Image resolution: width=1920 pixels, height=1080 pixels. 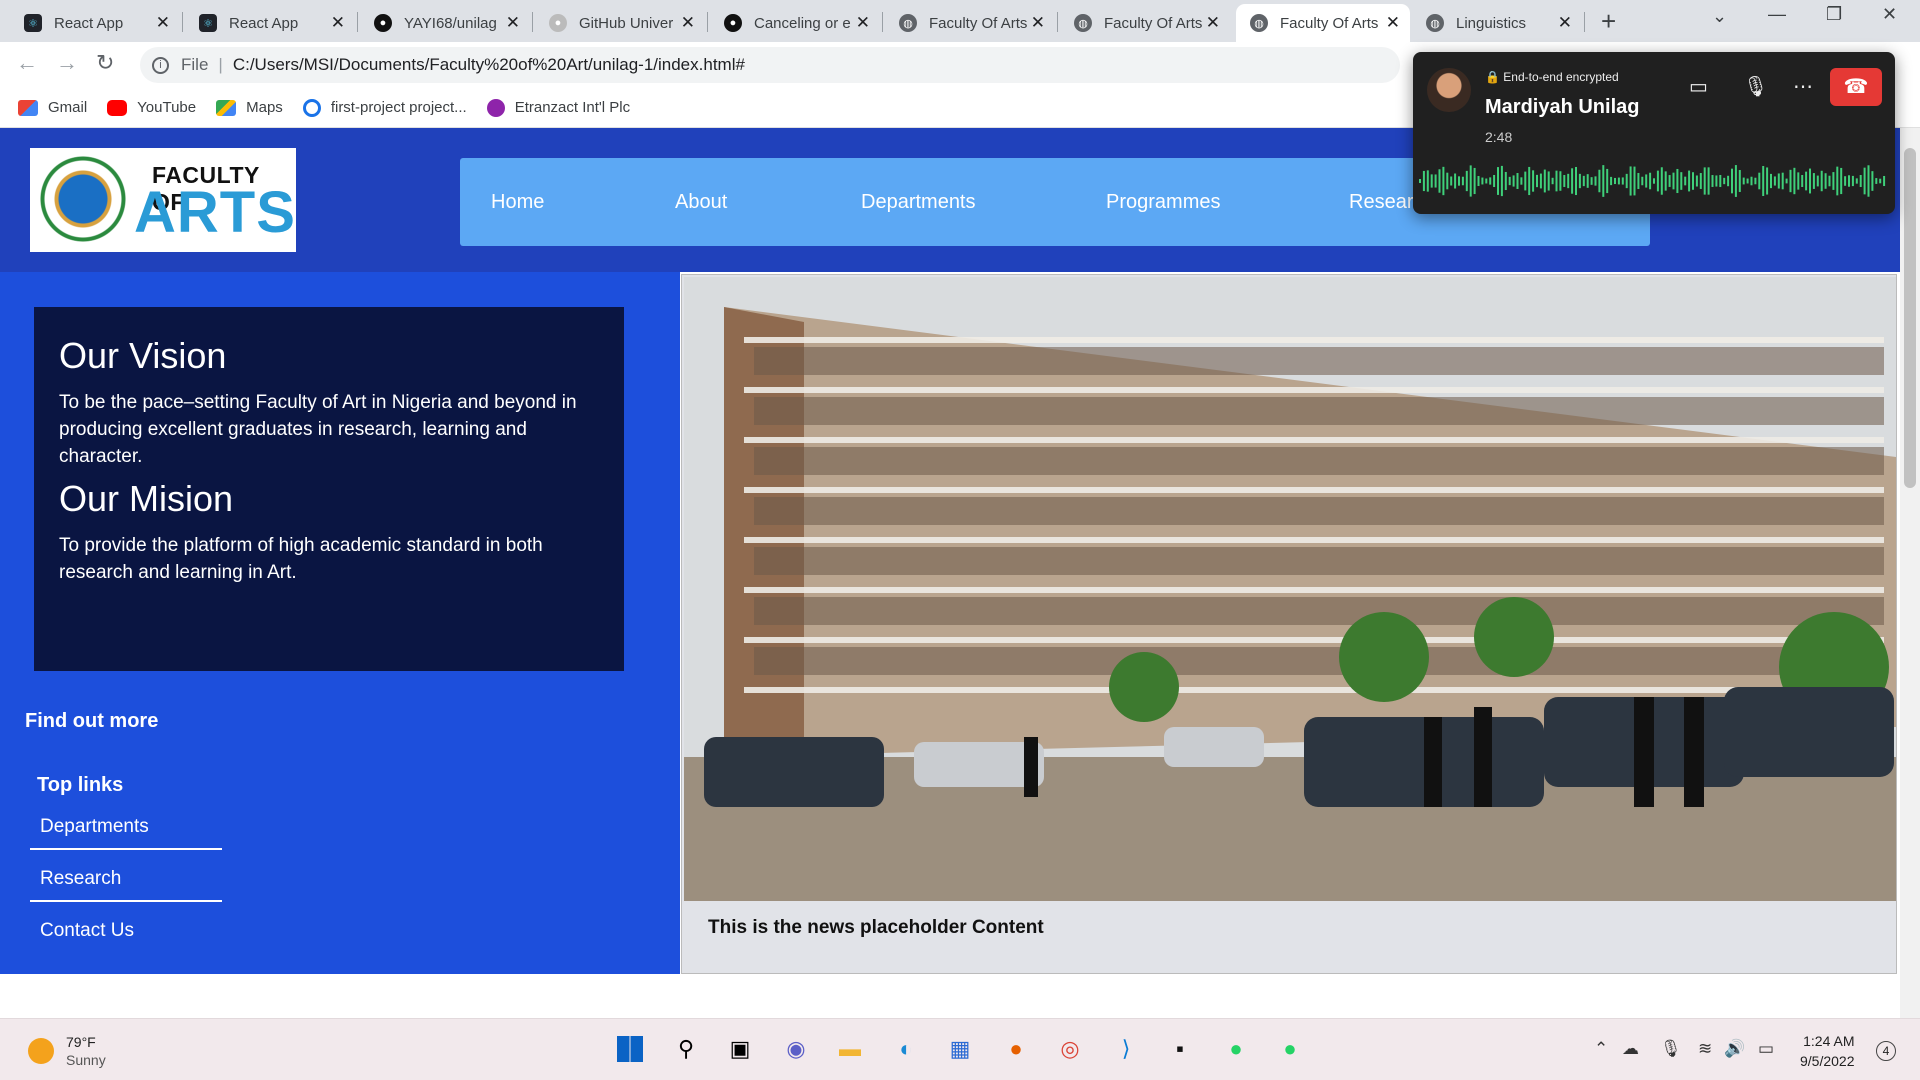 What do you see at coordinates (126, 827) in the screenshot?
I see `link-departments: Departments` at bounding box center [126, 827].